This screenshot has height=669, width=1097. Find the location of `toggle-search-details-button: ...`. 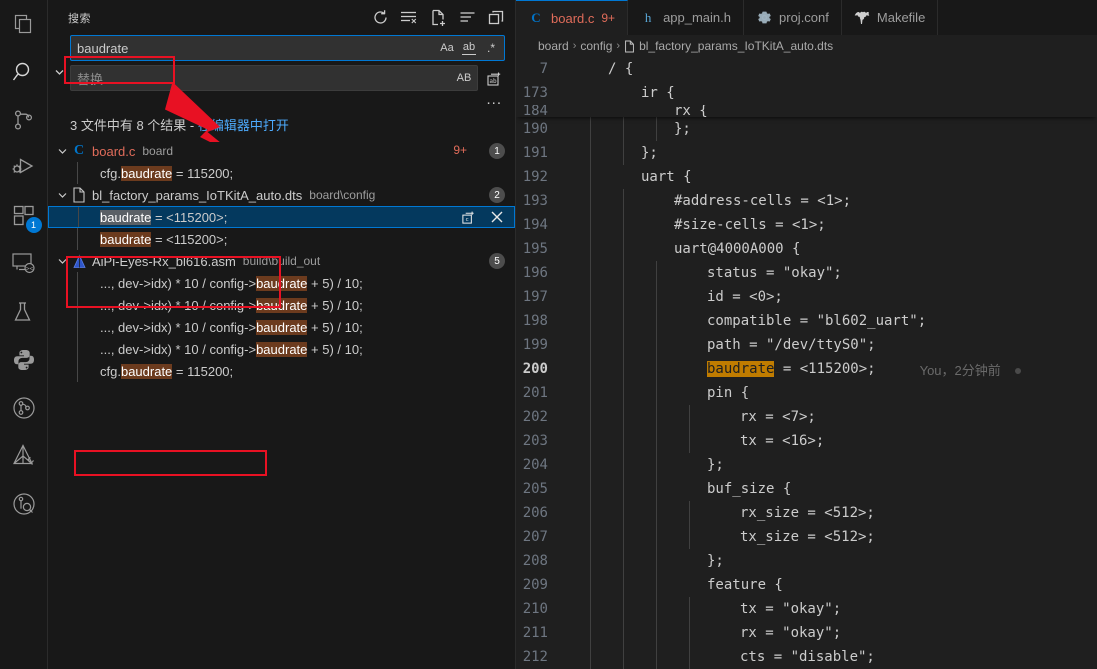

toggle-search-details-button: ... is located at coordinates (494, 99).